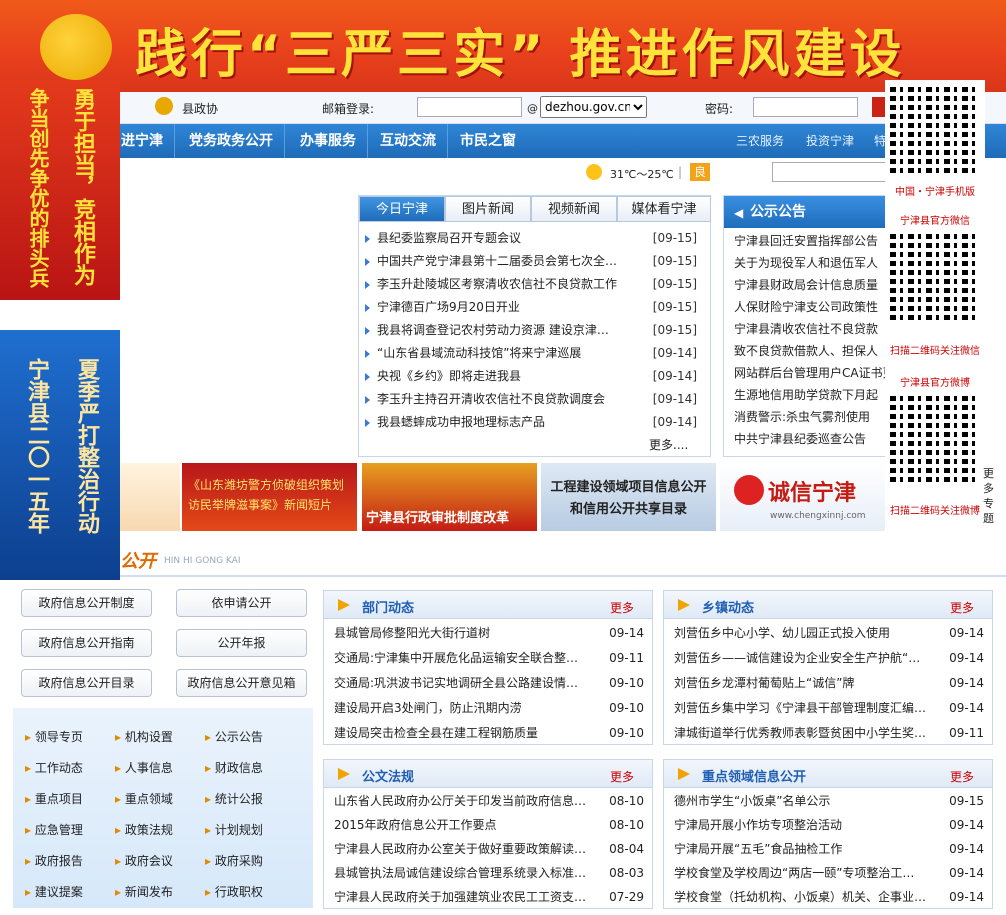 The image size is (1006, 915). What do you see at coordinates (489, 708) in the screenshot?
I see `list-item: 建设局开启3处闸门，防止汛期内涝 09-10` at bounding box center [489, 708].